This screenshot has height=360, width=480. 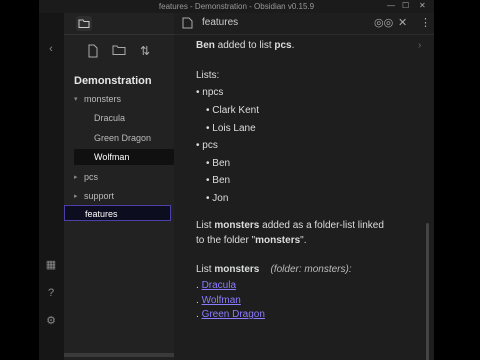 I want to click on expand-caret-icon: ▾, so click(x=76, y=99).